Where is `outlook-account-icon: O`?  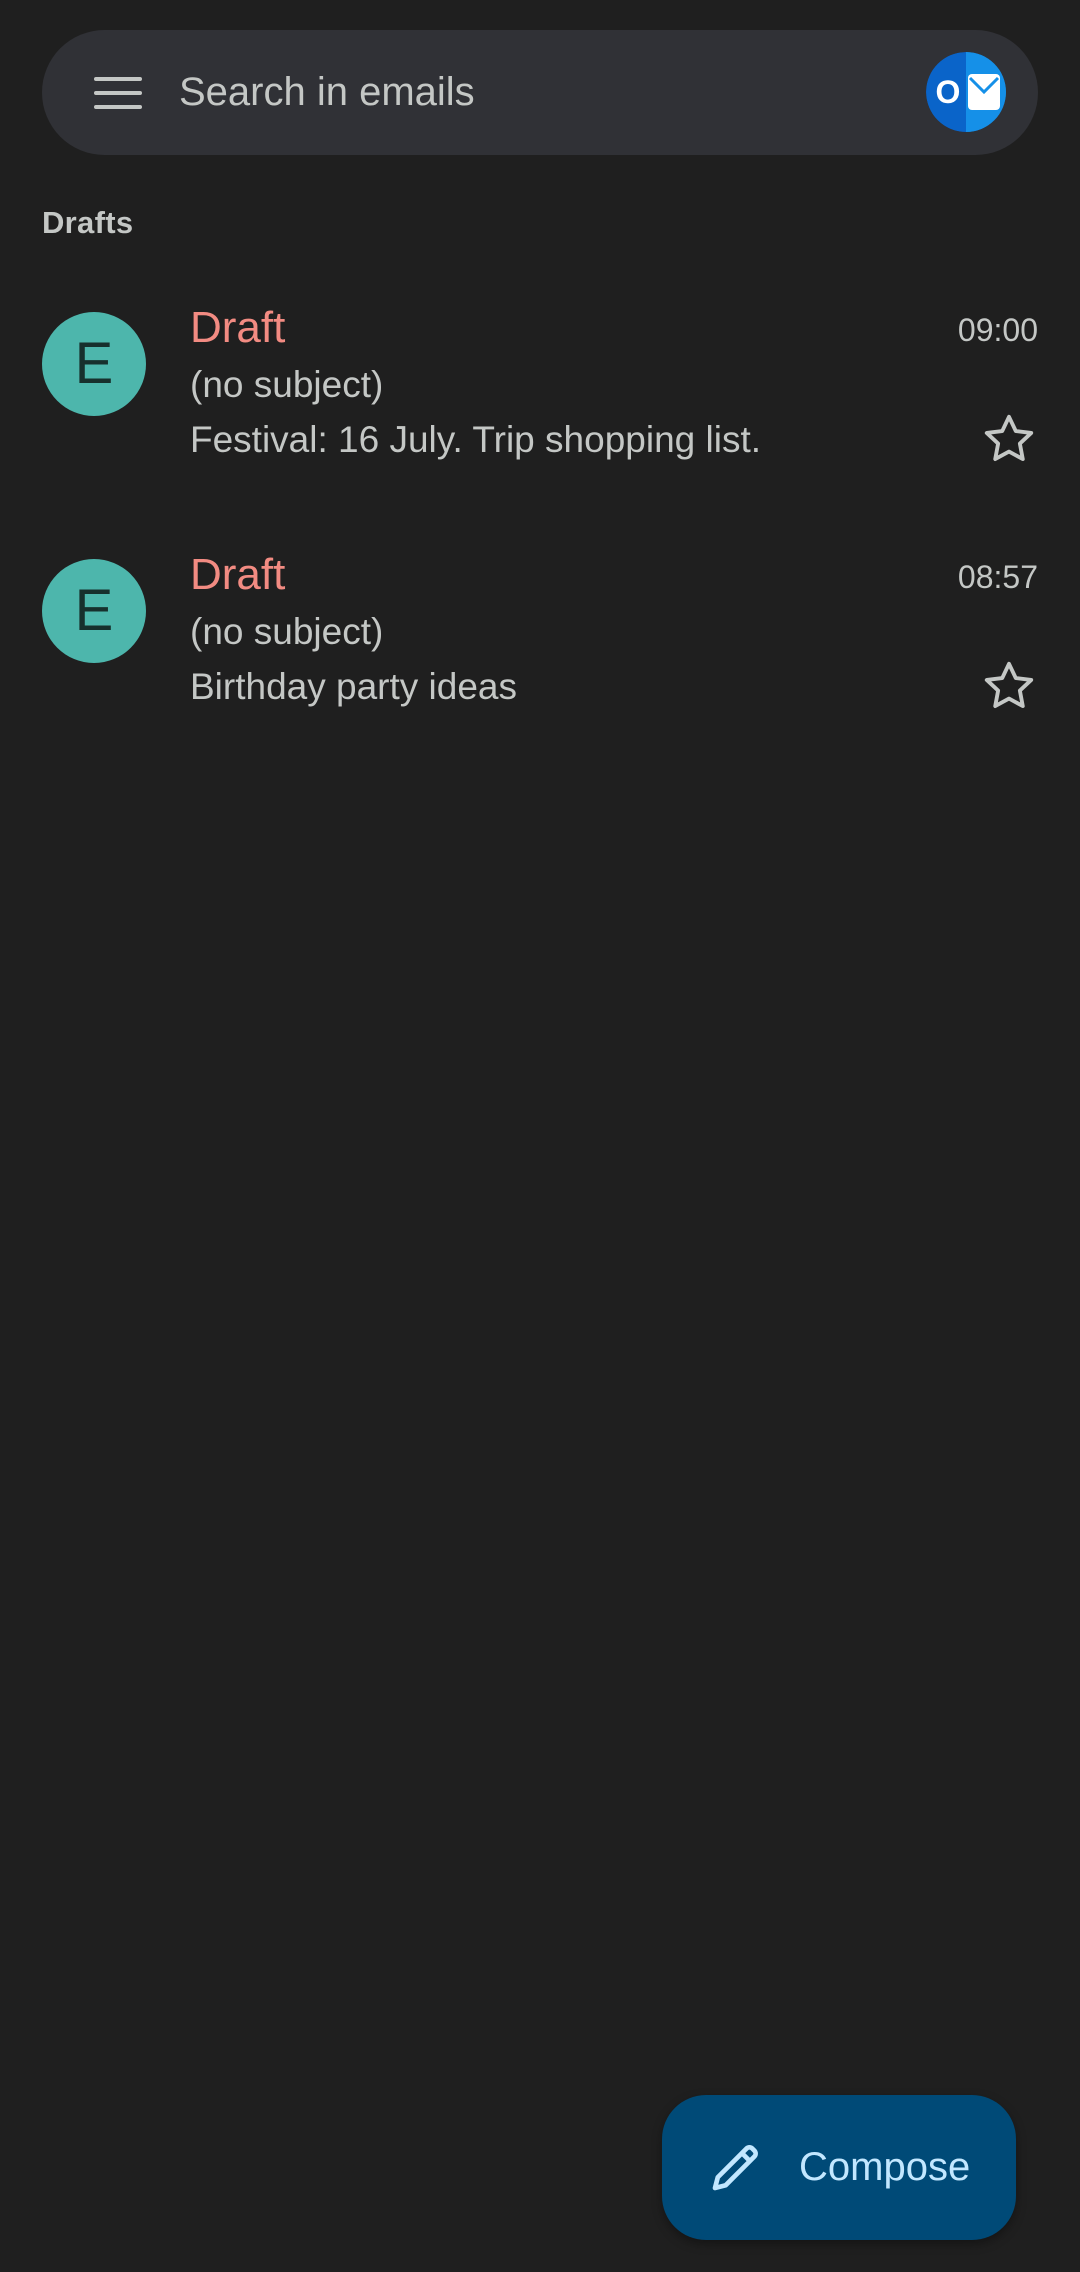
outlook-account-icon: O is located at coordinates (966, 92).